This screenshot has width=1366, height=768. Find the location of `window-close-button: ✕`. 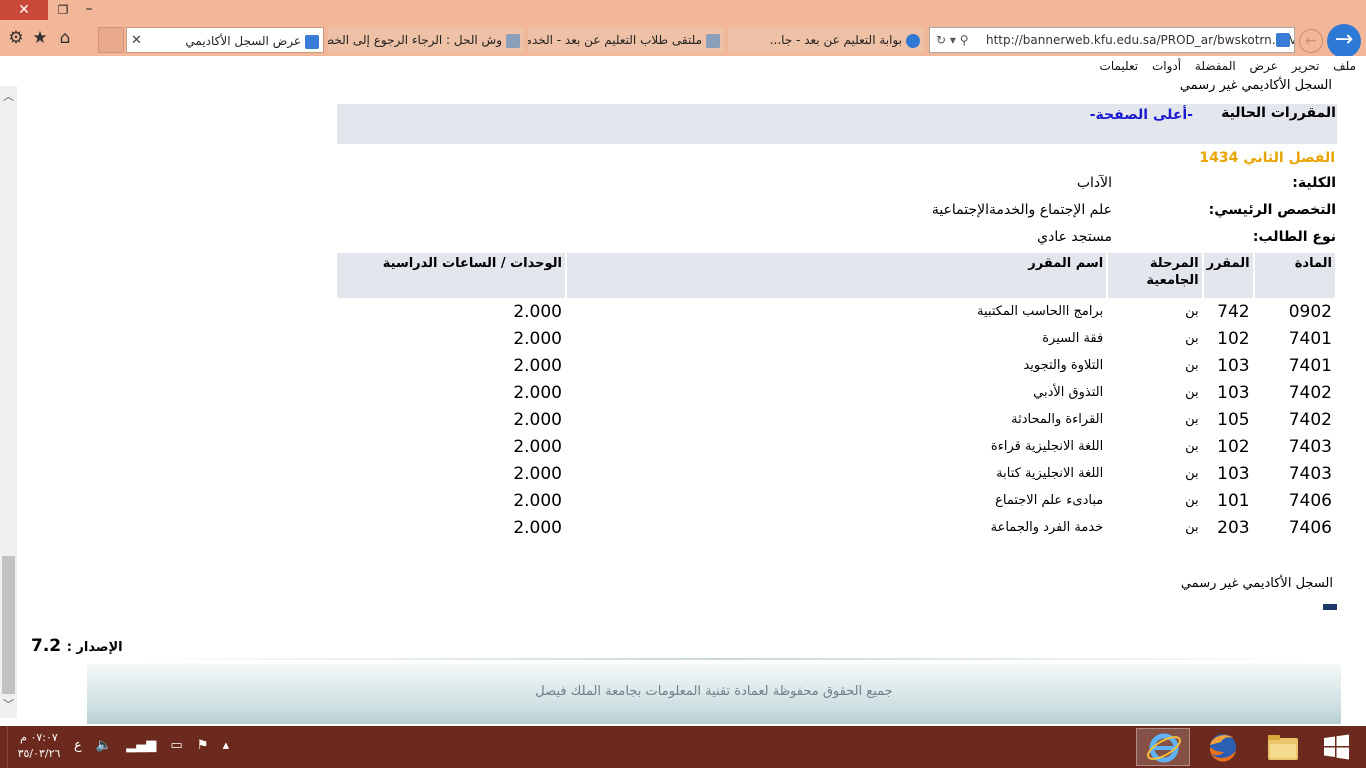

window-close-button: ✕ is located at coordinates (24, 10).